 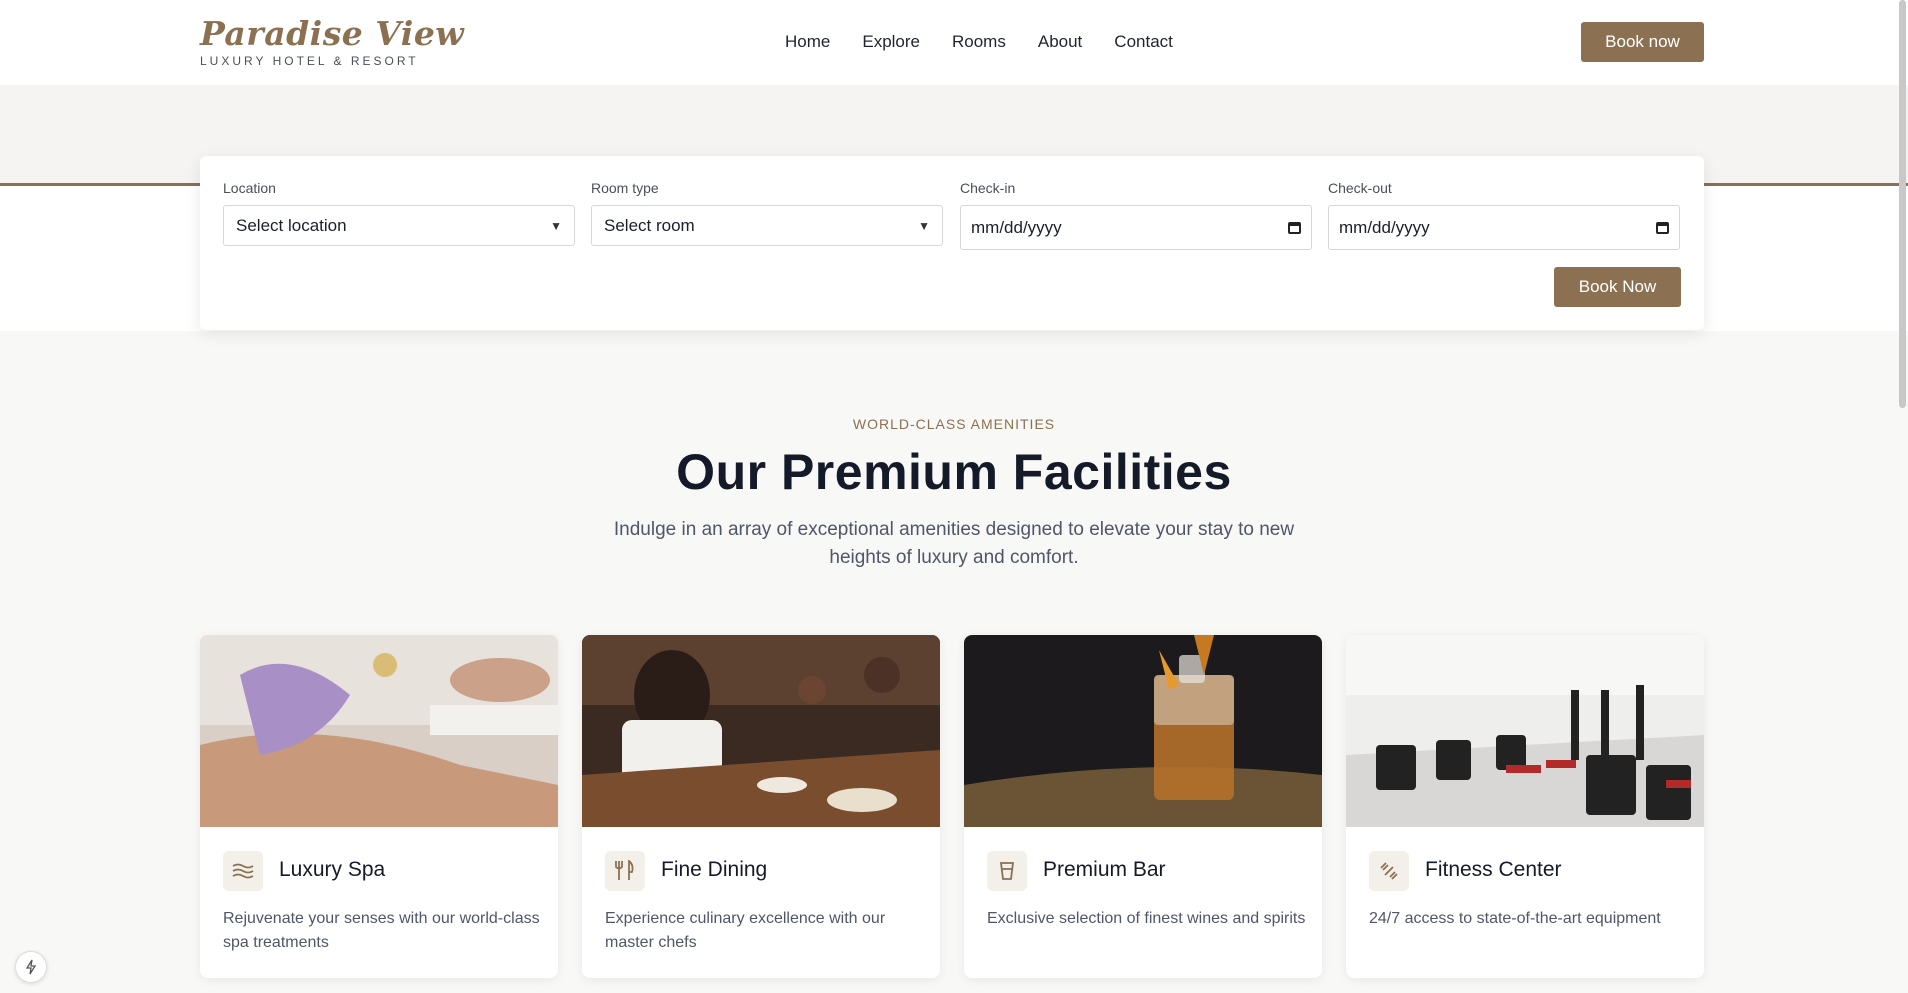 I want to click on waves-icon, so click(x=243, y=871).